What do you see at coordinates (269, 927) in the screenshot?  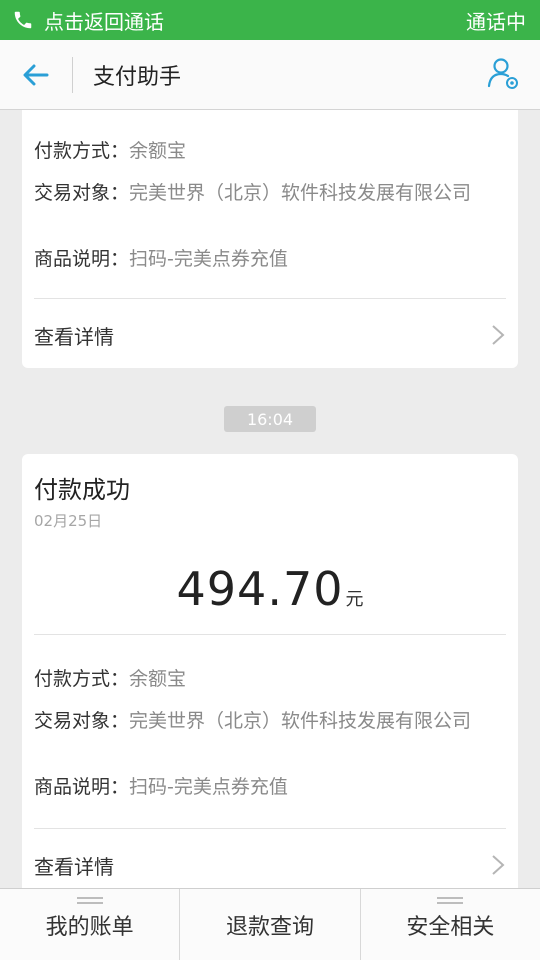 I see `tab-refund-query-label: 退款查询` at bounding box center [269, 927].